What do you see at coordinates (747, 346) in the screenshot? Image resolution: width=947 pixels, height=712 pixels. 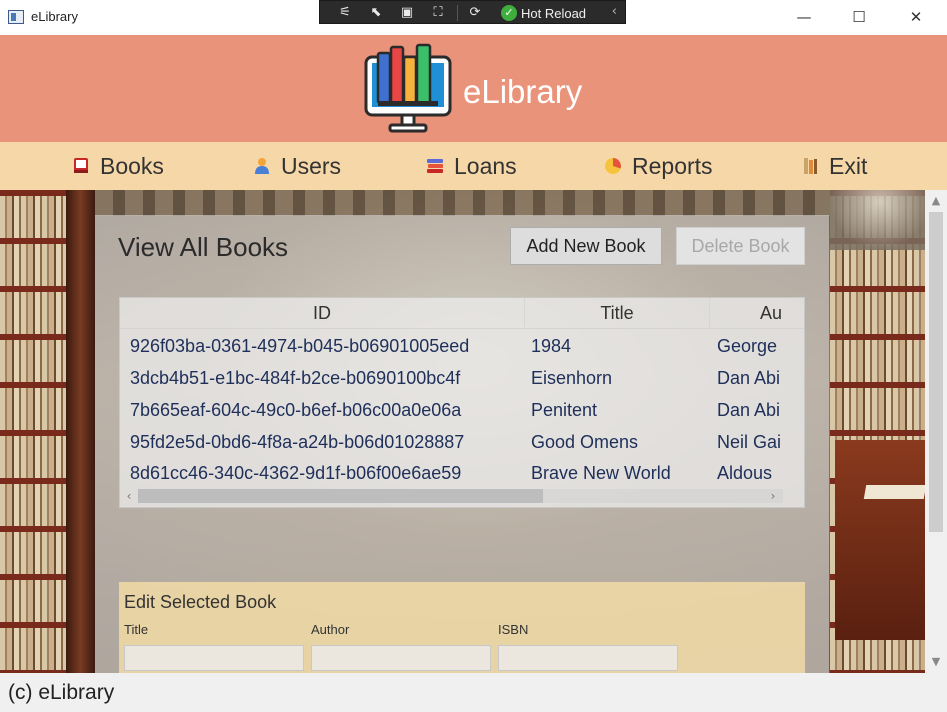 I see `cell-author: George` at bounding box center [747, 346].